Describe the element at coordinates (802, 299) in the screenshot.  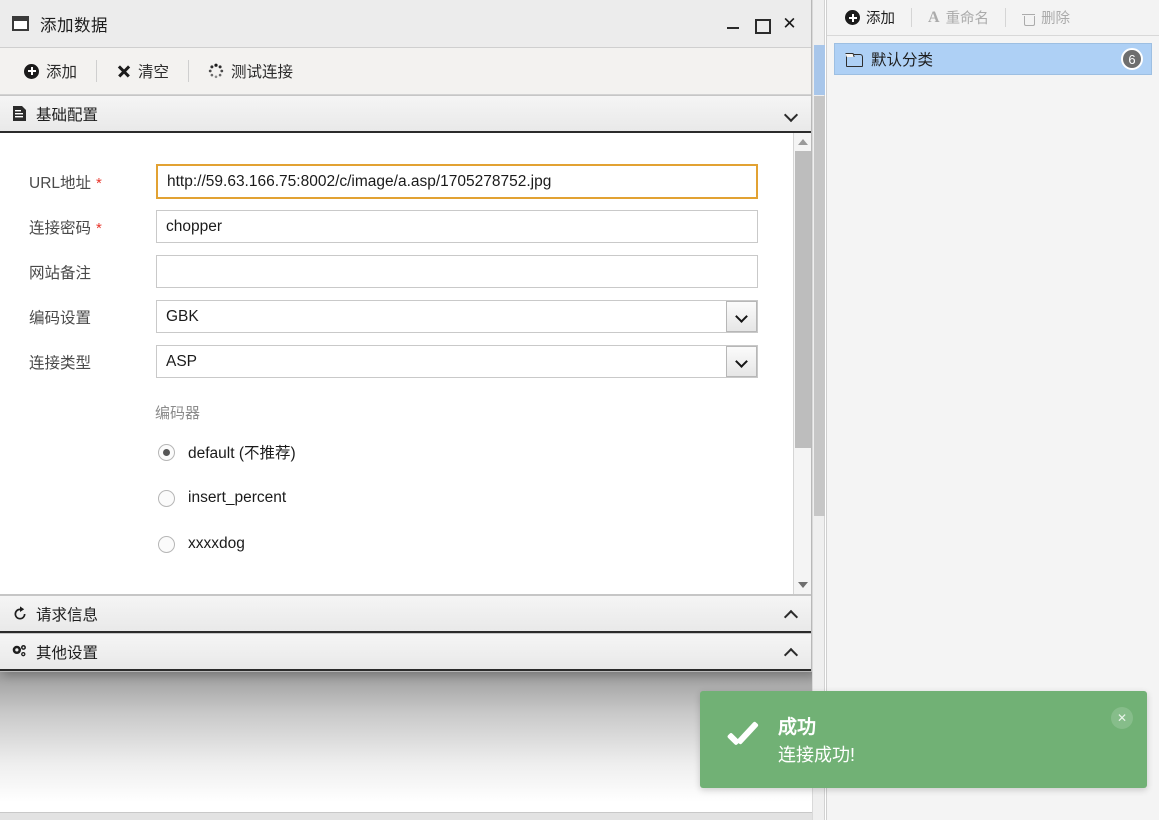
I see `scrollbar-thumb` at that location.